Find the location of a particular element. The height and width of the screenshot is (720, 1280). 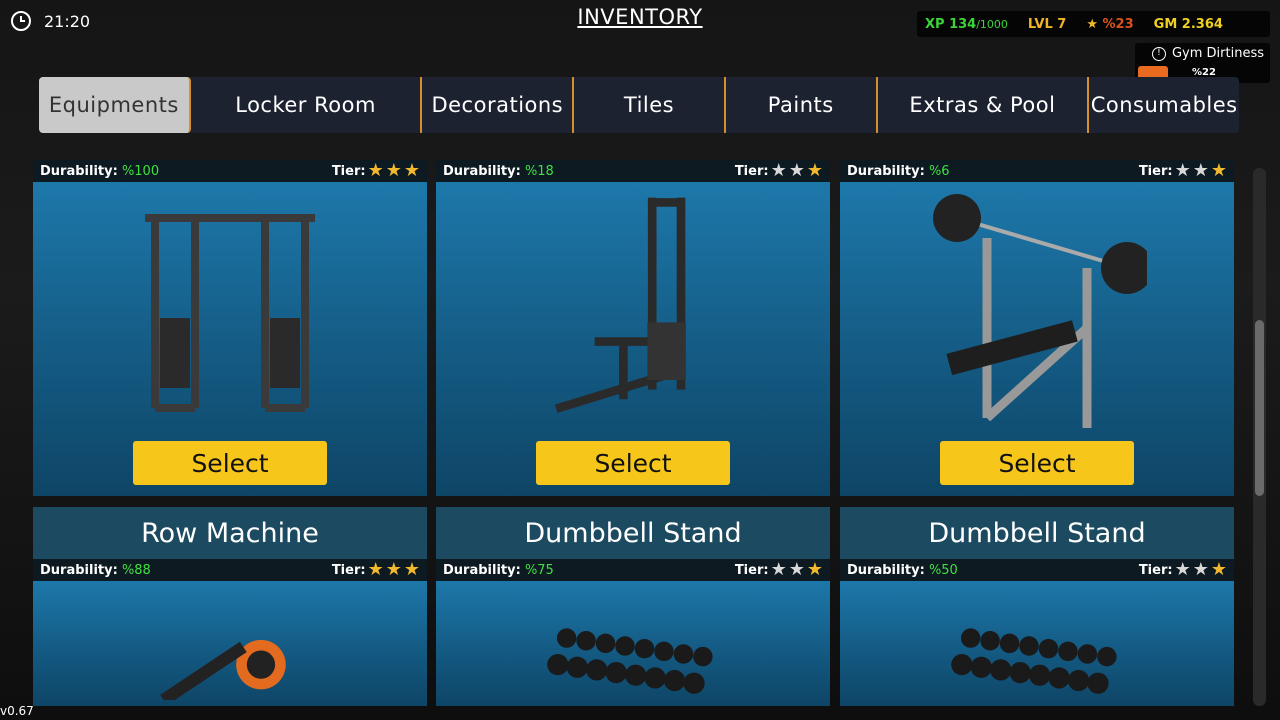

tab-extras-pool: Extras & Pool is located at coordinates (984, 105).